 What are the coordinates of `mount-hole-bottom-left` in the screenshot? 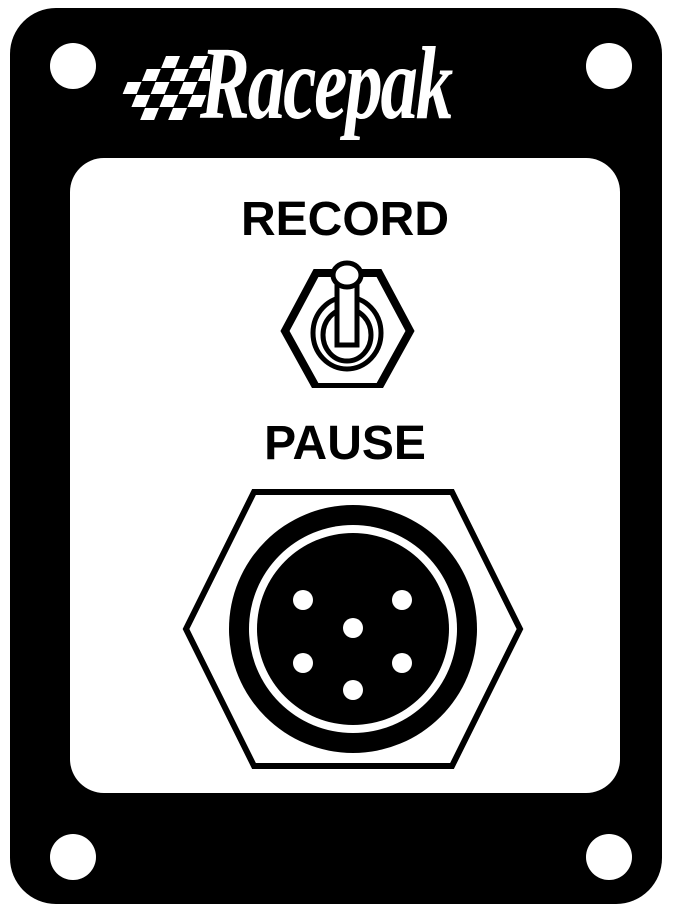 It's located at (73, 857).